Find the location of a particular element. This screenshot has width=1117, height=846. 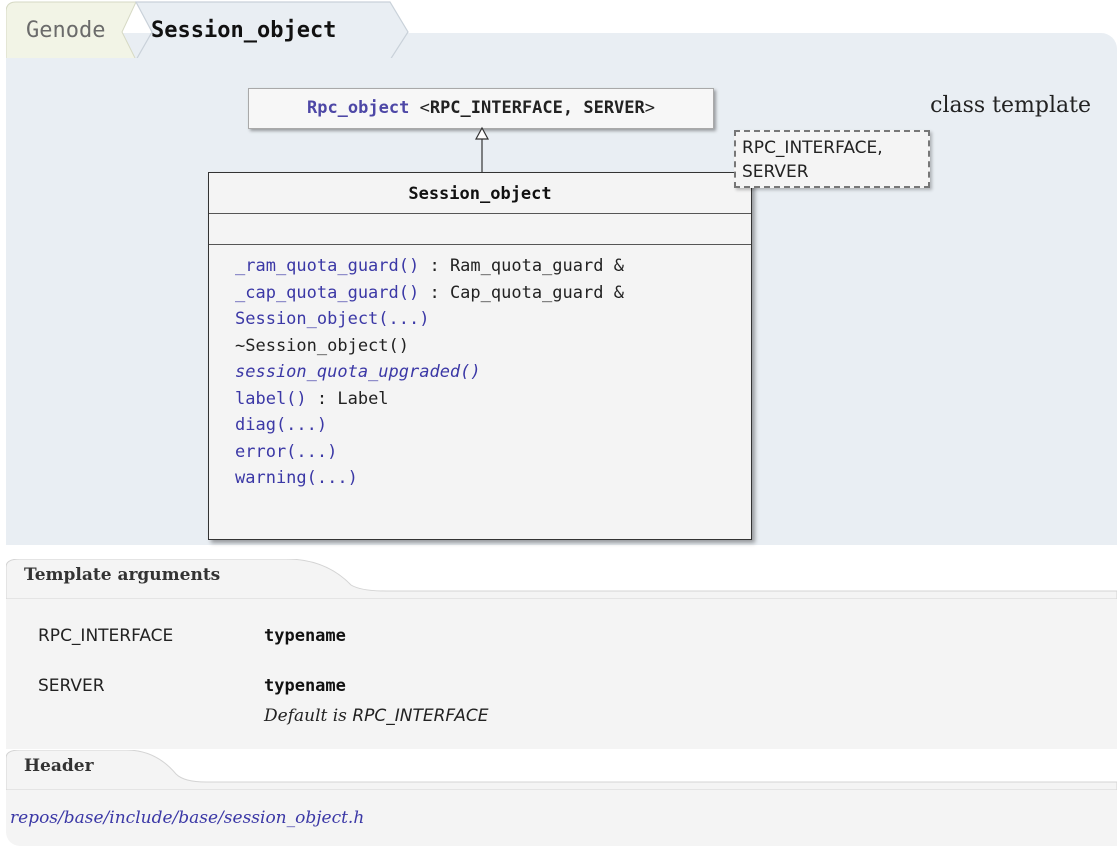

class-name: Session_object is located at coordinates (480, 193).